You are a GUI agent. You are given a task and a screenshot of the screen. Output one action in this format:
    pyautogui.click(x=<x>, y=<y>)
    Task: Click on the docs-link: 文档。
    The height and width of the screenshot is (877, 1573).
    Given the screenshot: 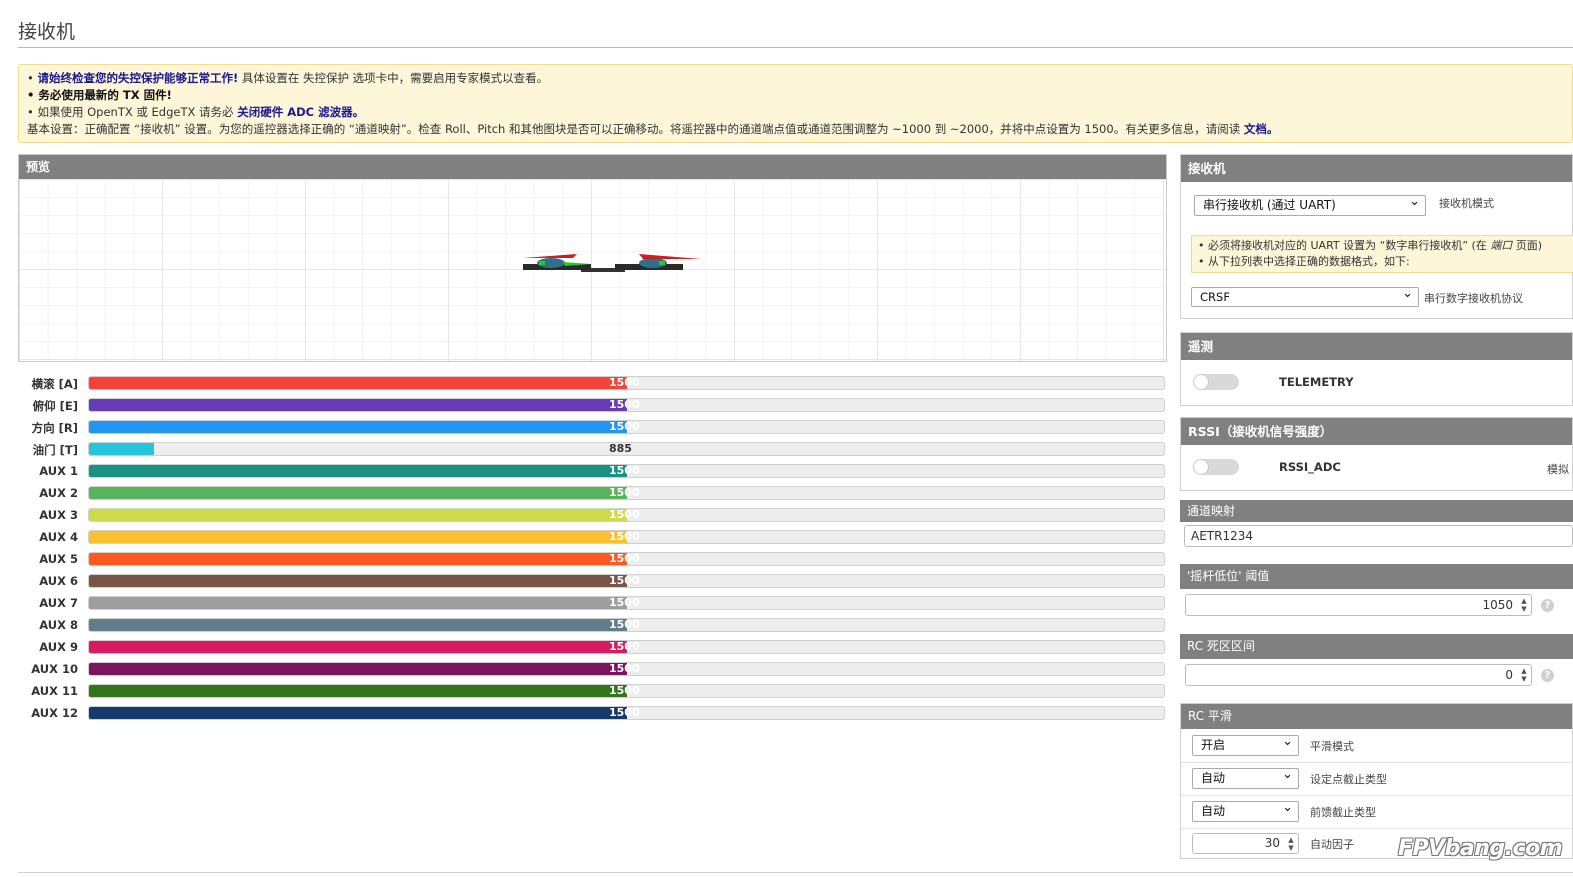 What is the action you would take?
    pyautogui.click(x=1261, y=129)
    